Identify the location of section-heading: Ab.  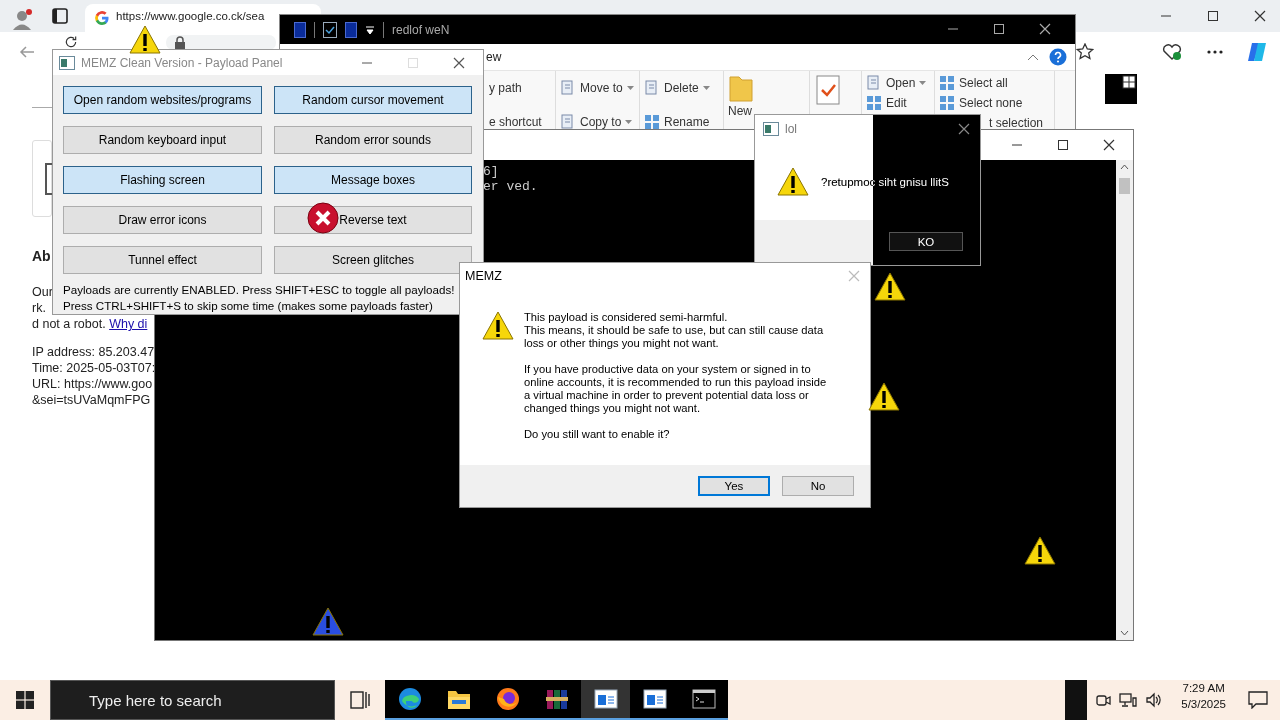
(41, 256).